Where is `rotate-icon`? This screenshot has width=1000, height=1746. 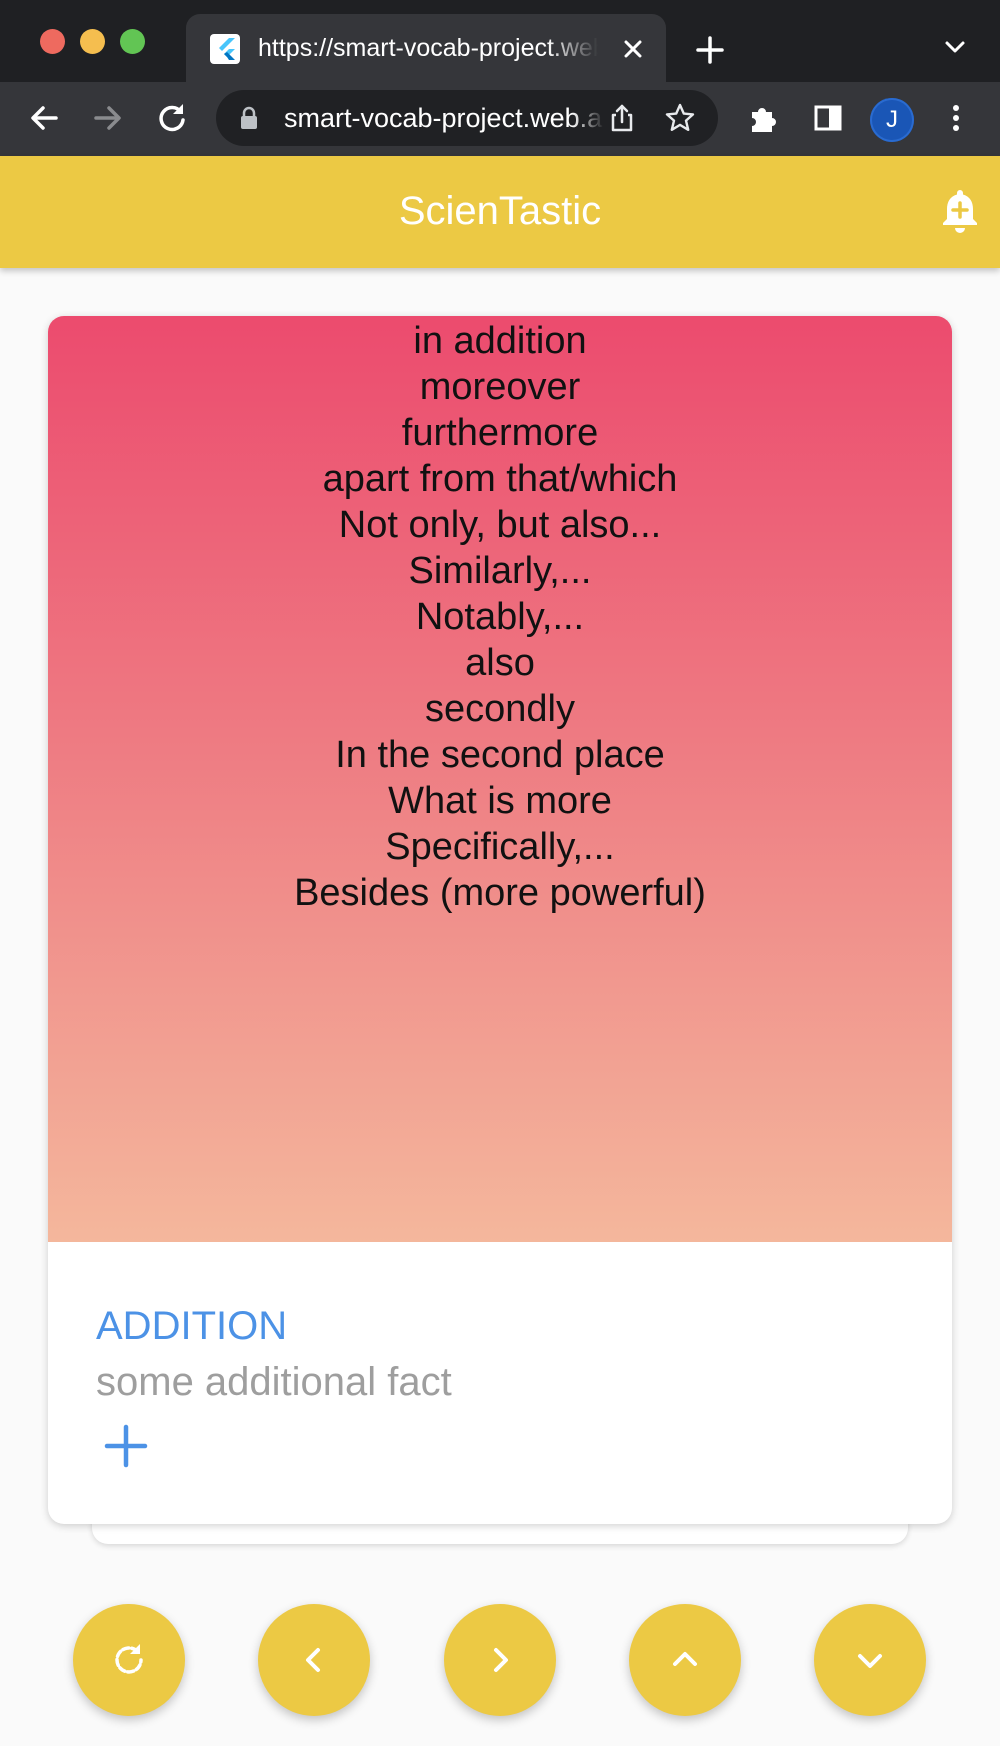 rotate-icon is located at coordinates (129, 1659).